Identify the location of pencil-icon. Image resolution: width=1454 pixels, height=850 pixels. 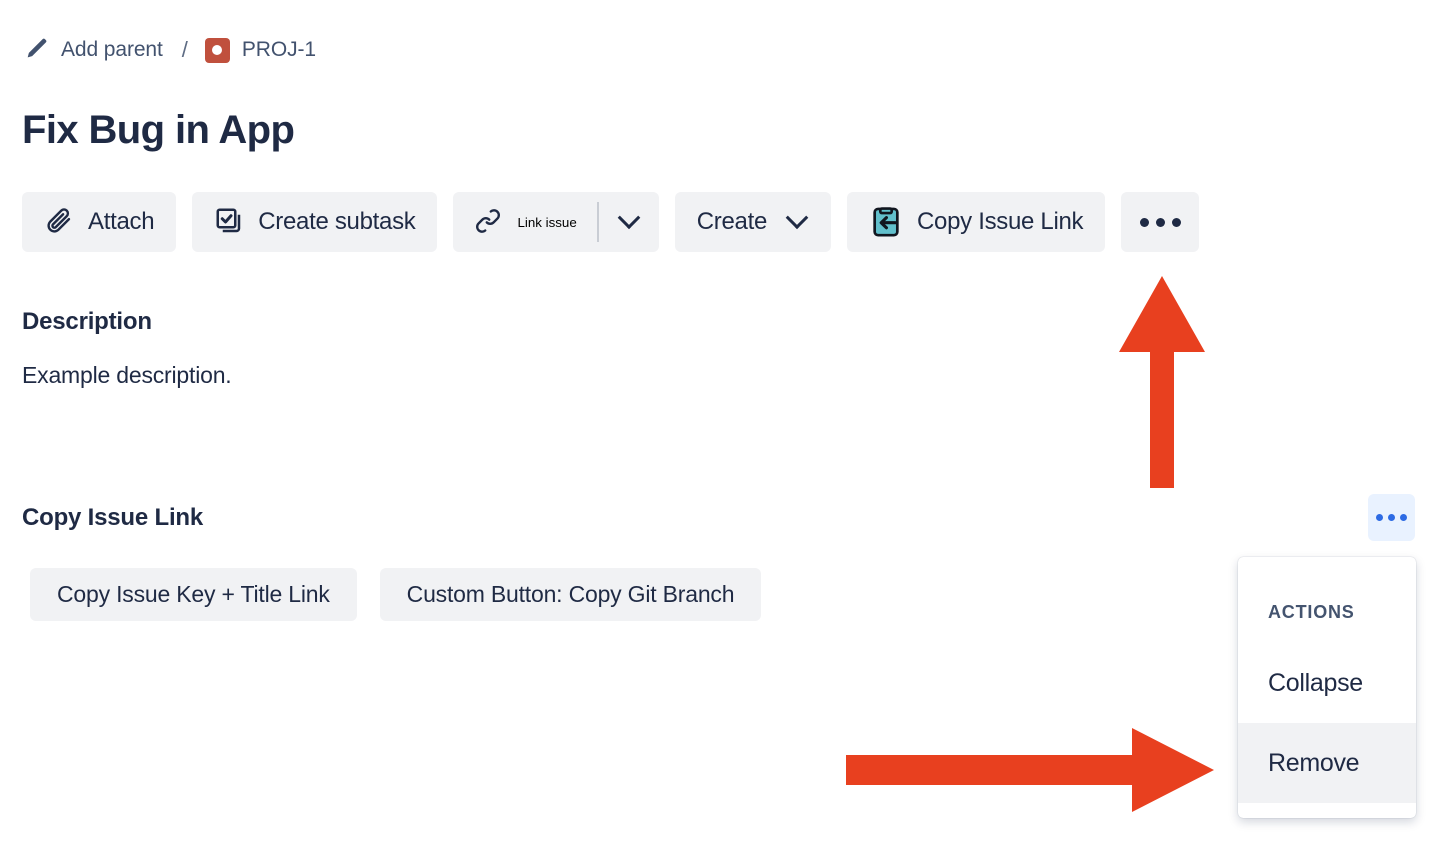
(37, 50).